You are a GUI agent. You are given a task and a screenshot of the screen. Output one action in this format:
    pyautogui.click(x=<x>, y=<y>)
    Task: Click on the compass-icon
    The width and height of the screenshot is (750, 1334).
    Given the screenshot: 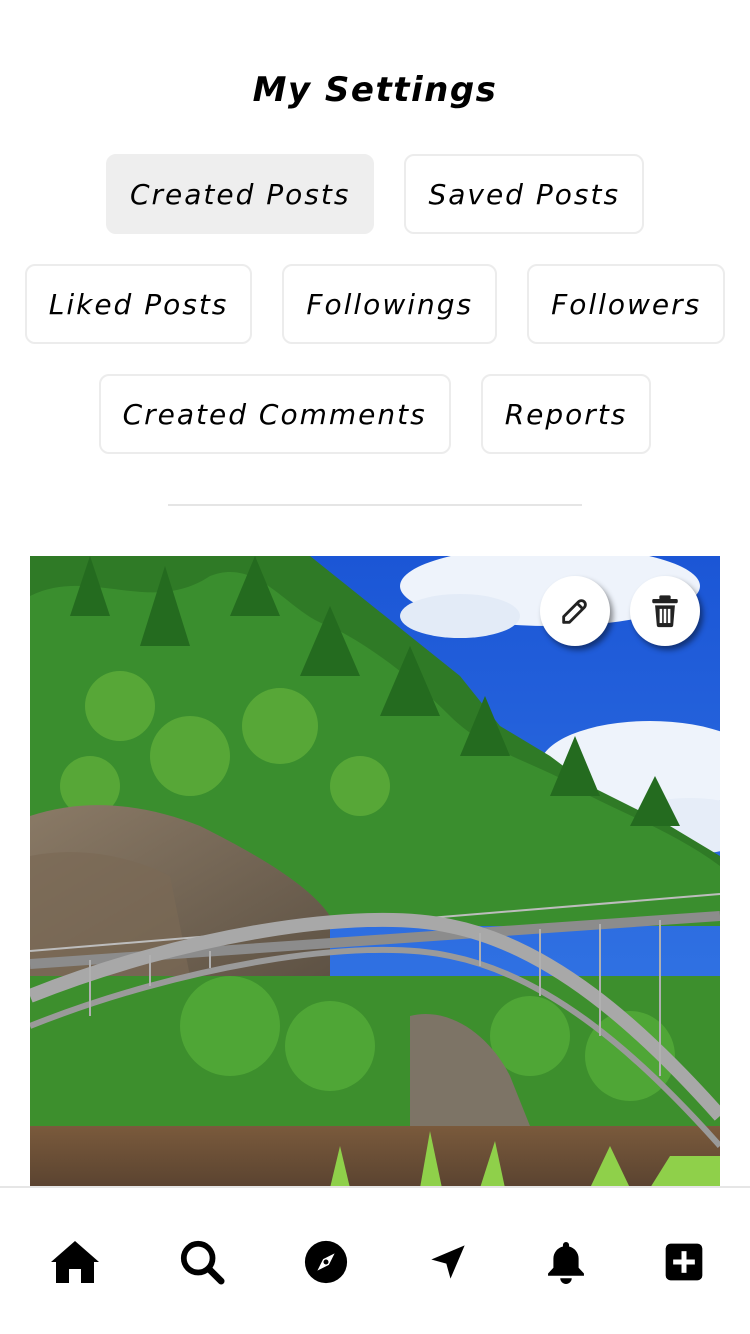 What is the action you would take?
    pyautogui.click(x=326, y=1262)
    